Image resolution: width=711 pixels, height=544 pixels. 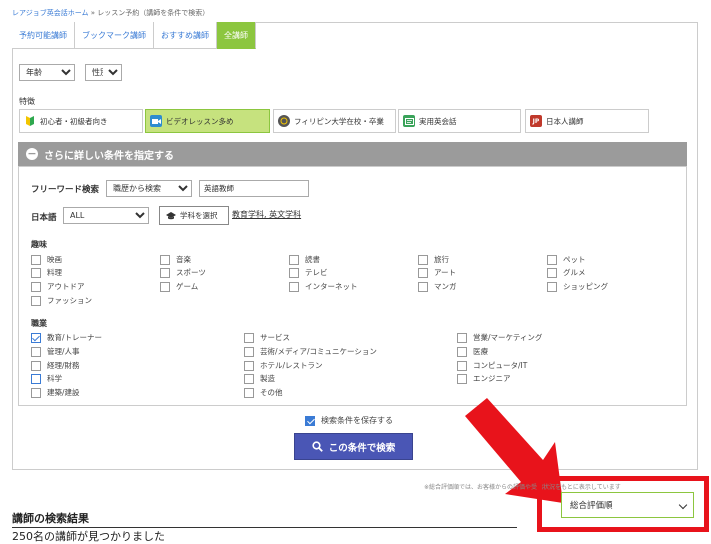 What do you see at coordinates (47, 72) in the screenshot?
I see `age-select: 年齢` at bounding box center [47, 72].